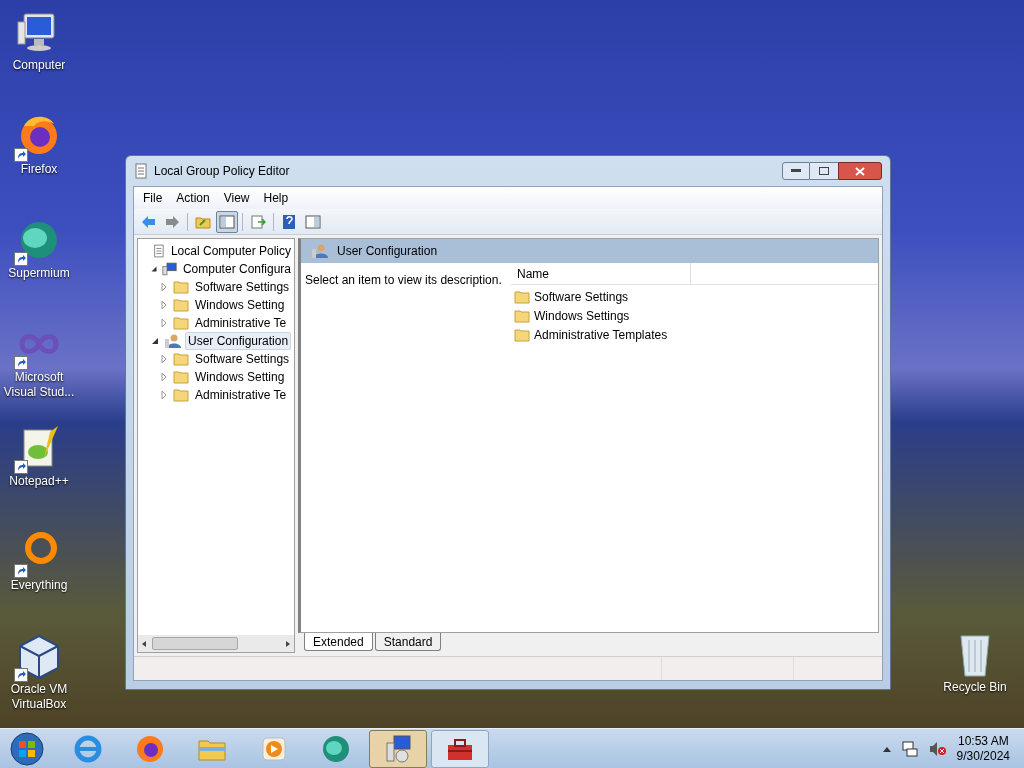 The image size is (1024, 768). I want to click on close-icon, so click(860, 171).